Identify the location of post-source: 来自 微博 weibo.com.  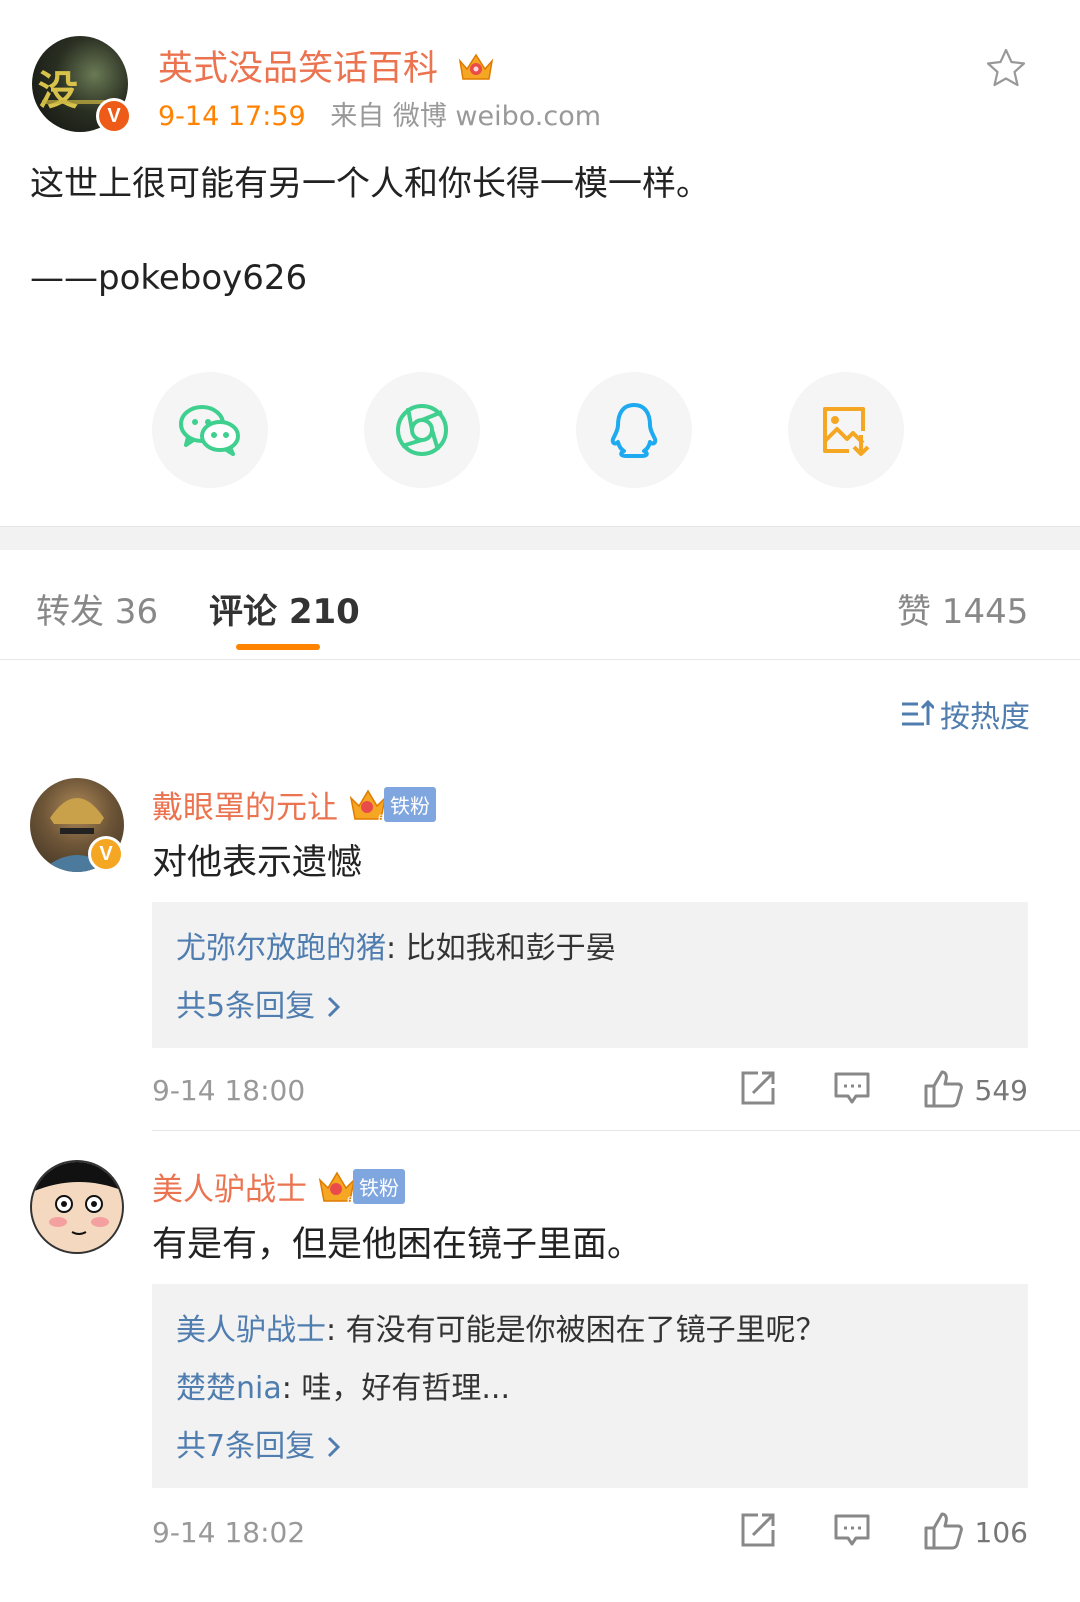
(466, 116).